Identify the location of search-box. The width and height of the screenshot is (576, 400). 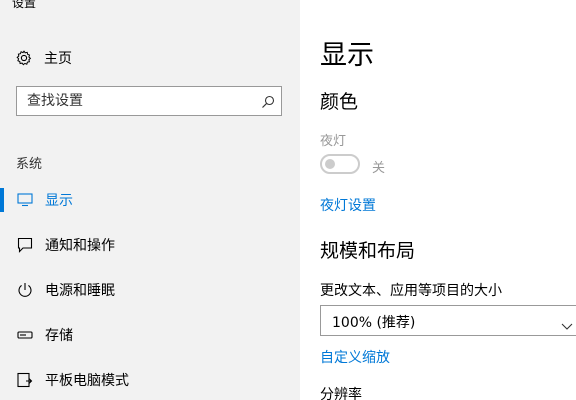
(149, 101).